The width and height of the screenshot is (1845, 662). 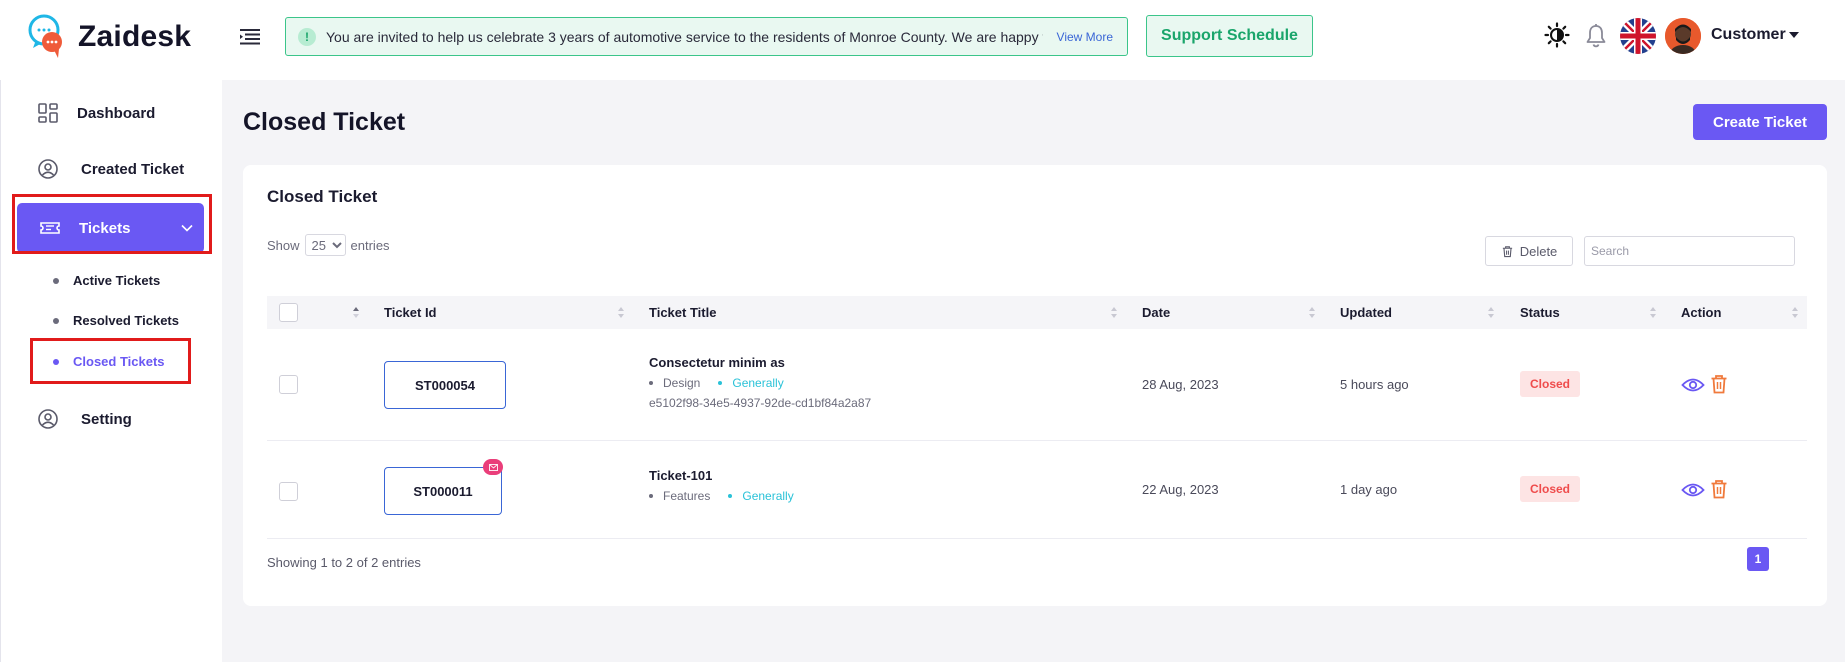 What do you see at coordinates (283, 245) in the screenshot?
I see `show-label: Show` at bounding box center [283, 245].